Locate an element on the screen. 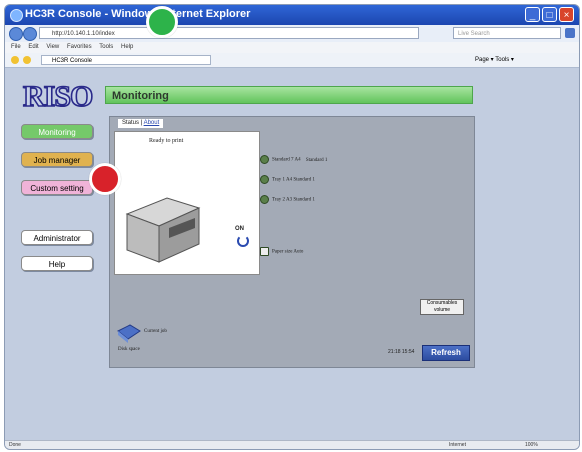 This screenshot has height=452, width=582. menu-view: View is located at coordinates (52, 47).